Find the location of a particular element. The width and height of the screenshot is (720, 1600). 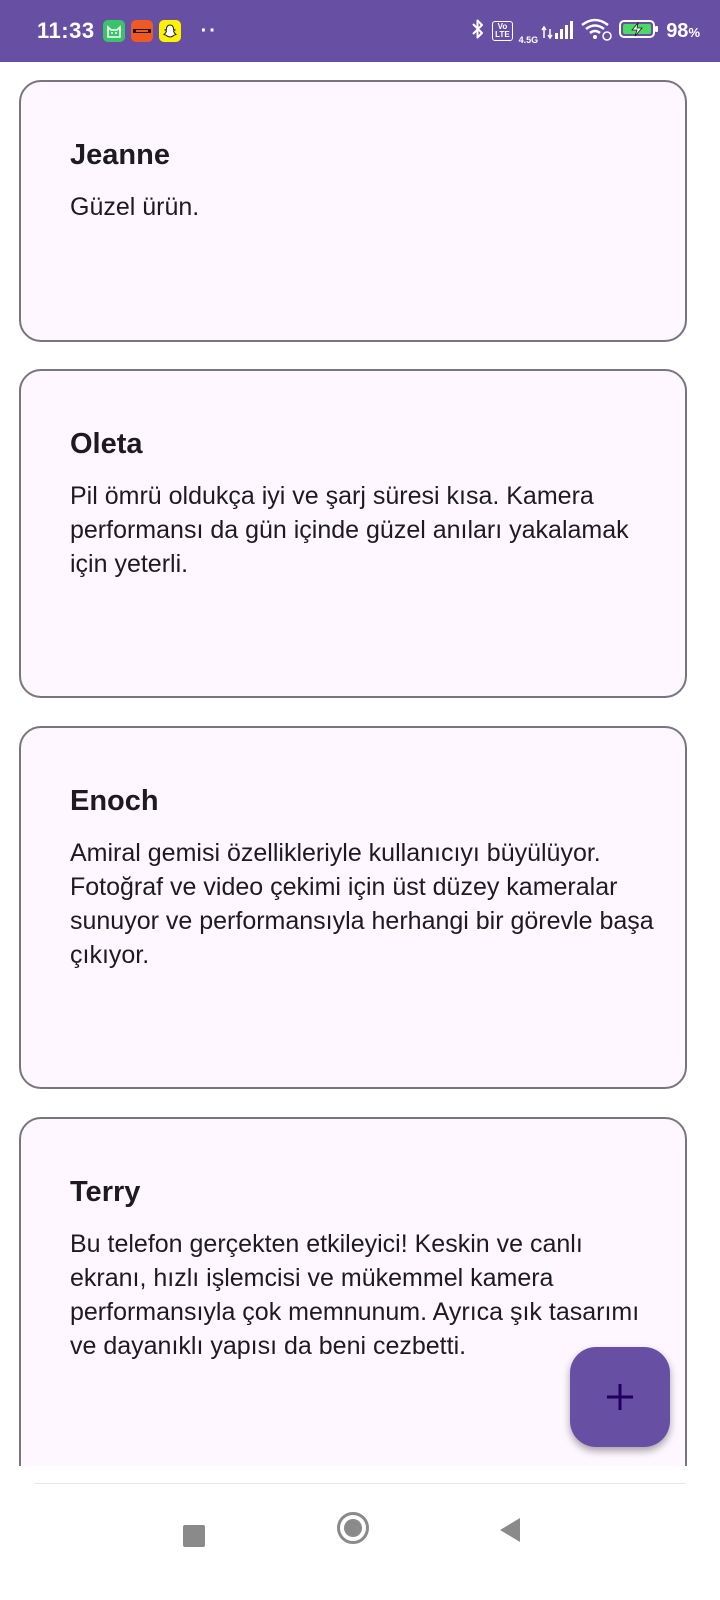

snapchat-icon is located at coordinates (169, 31).